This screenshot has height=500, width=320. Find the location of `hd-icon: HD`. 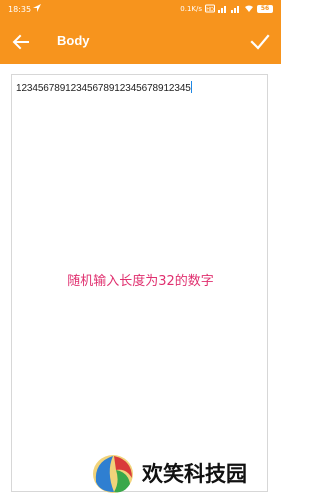

hd-icon: HD is located at coordinates (210, 8).